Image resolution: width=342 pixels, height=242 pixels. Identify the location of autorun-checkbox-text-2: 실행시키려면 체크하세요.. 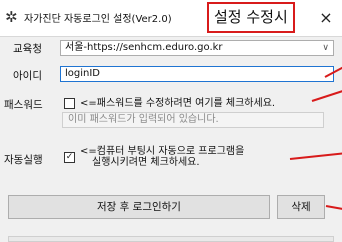
(146, 162).